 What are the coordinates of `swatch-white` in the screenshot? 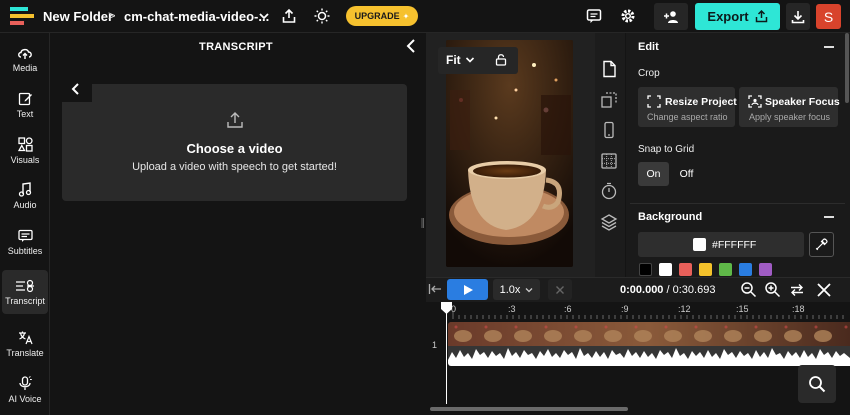 It's located at (665, 269).